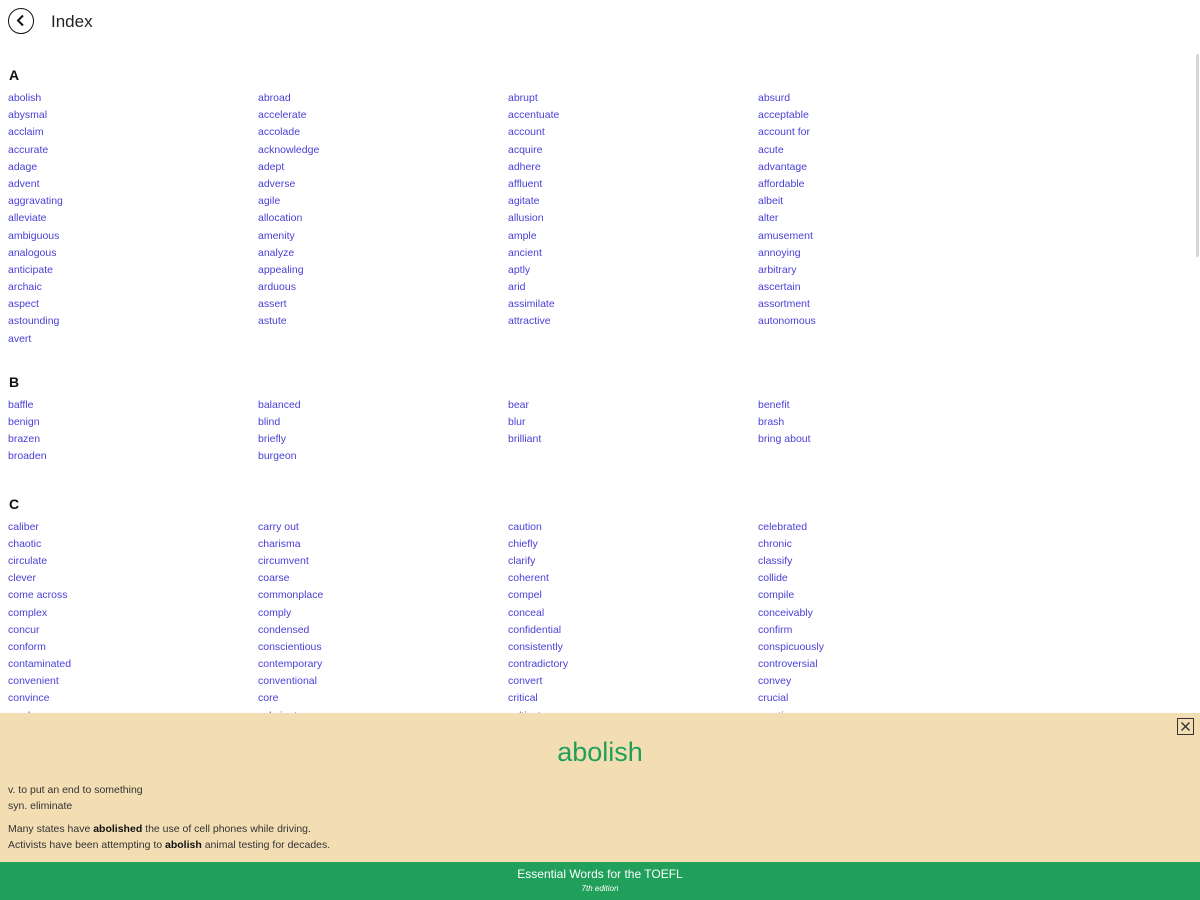 The image size is (1200, 900). I want to click on word-link: confidential, so click(633, 630).